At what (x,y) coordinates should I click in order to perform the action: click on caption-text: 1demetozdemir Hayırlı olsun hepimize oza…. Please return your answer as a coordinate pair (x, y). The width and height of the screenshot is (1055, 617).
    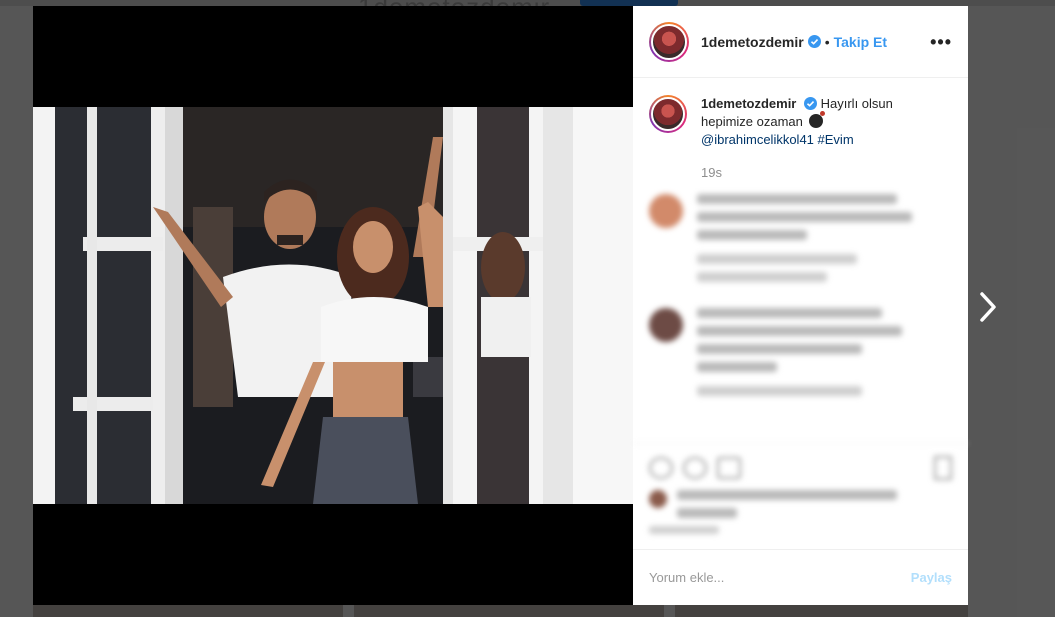
    Looking at the image, I should click on (821, 122).